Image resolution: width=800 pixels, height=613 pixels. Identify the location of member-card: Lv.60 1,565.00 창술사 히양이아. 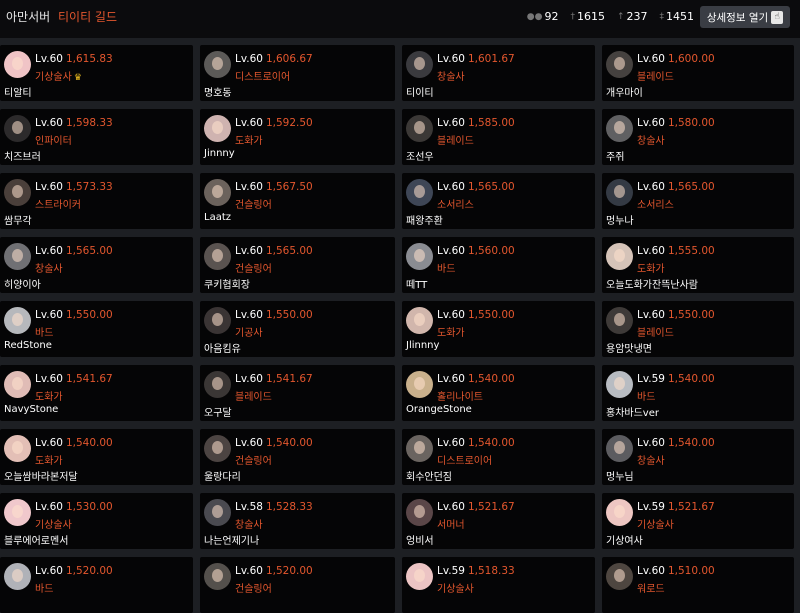
(96, 265).